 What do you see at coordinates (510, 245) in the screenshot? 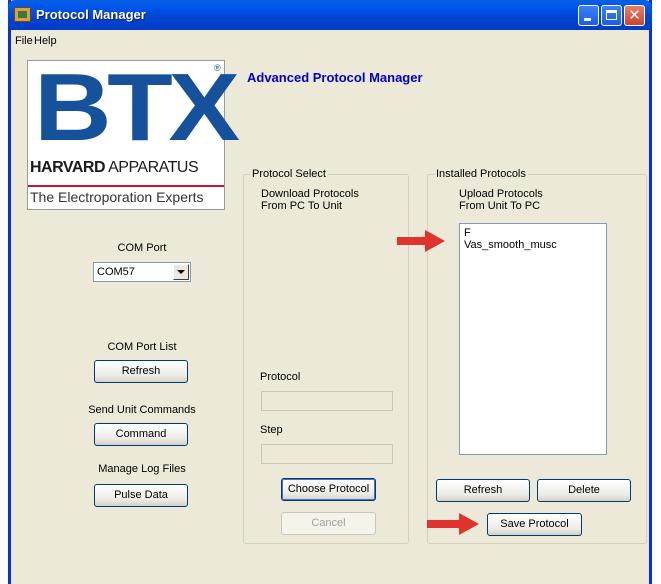
I see `list-item: Vas_smooth_musc` at bounding box center [510, 245].